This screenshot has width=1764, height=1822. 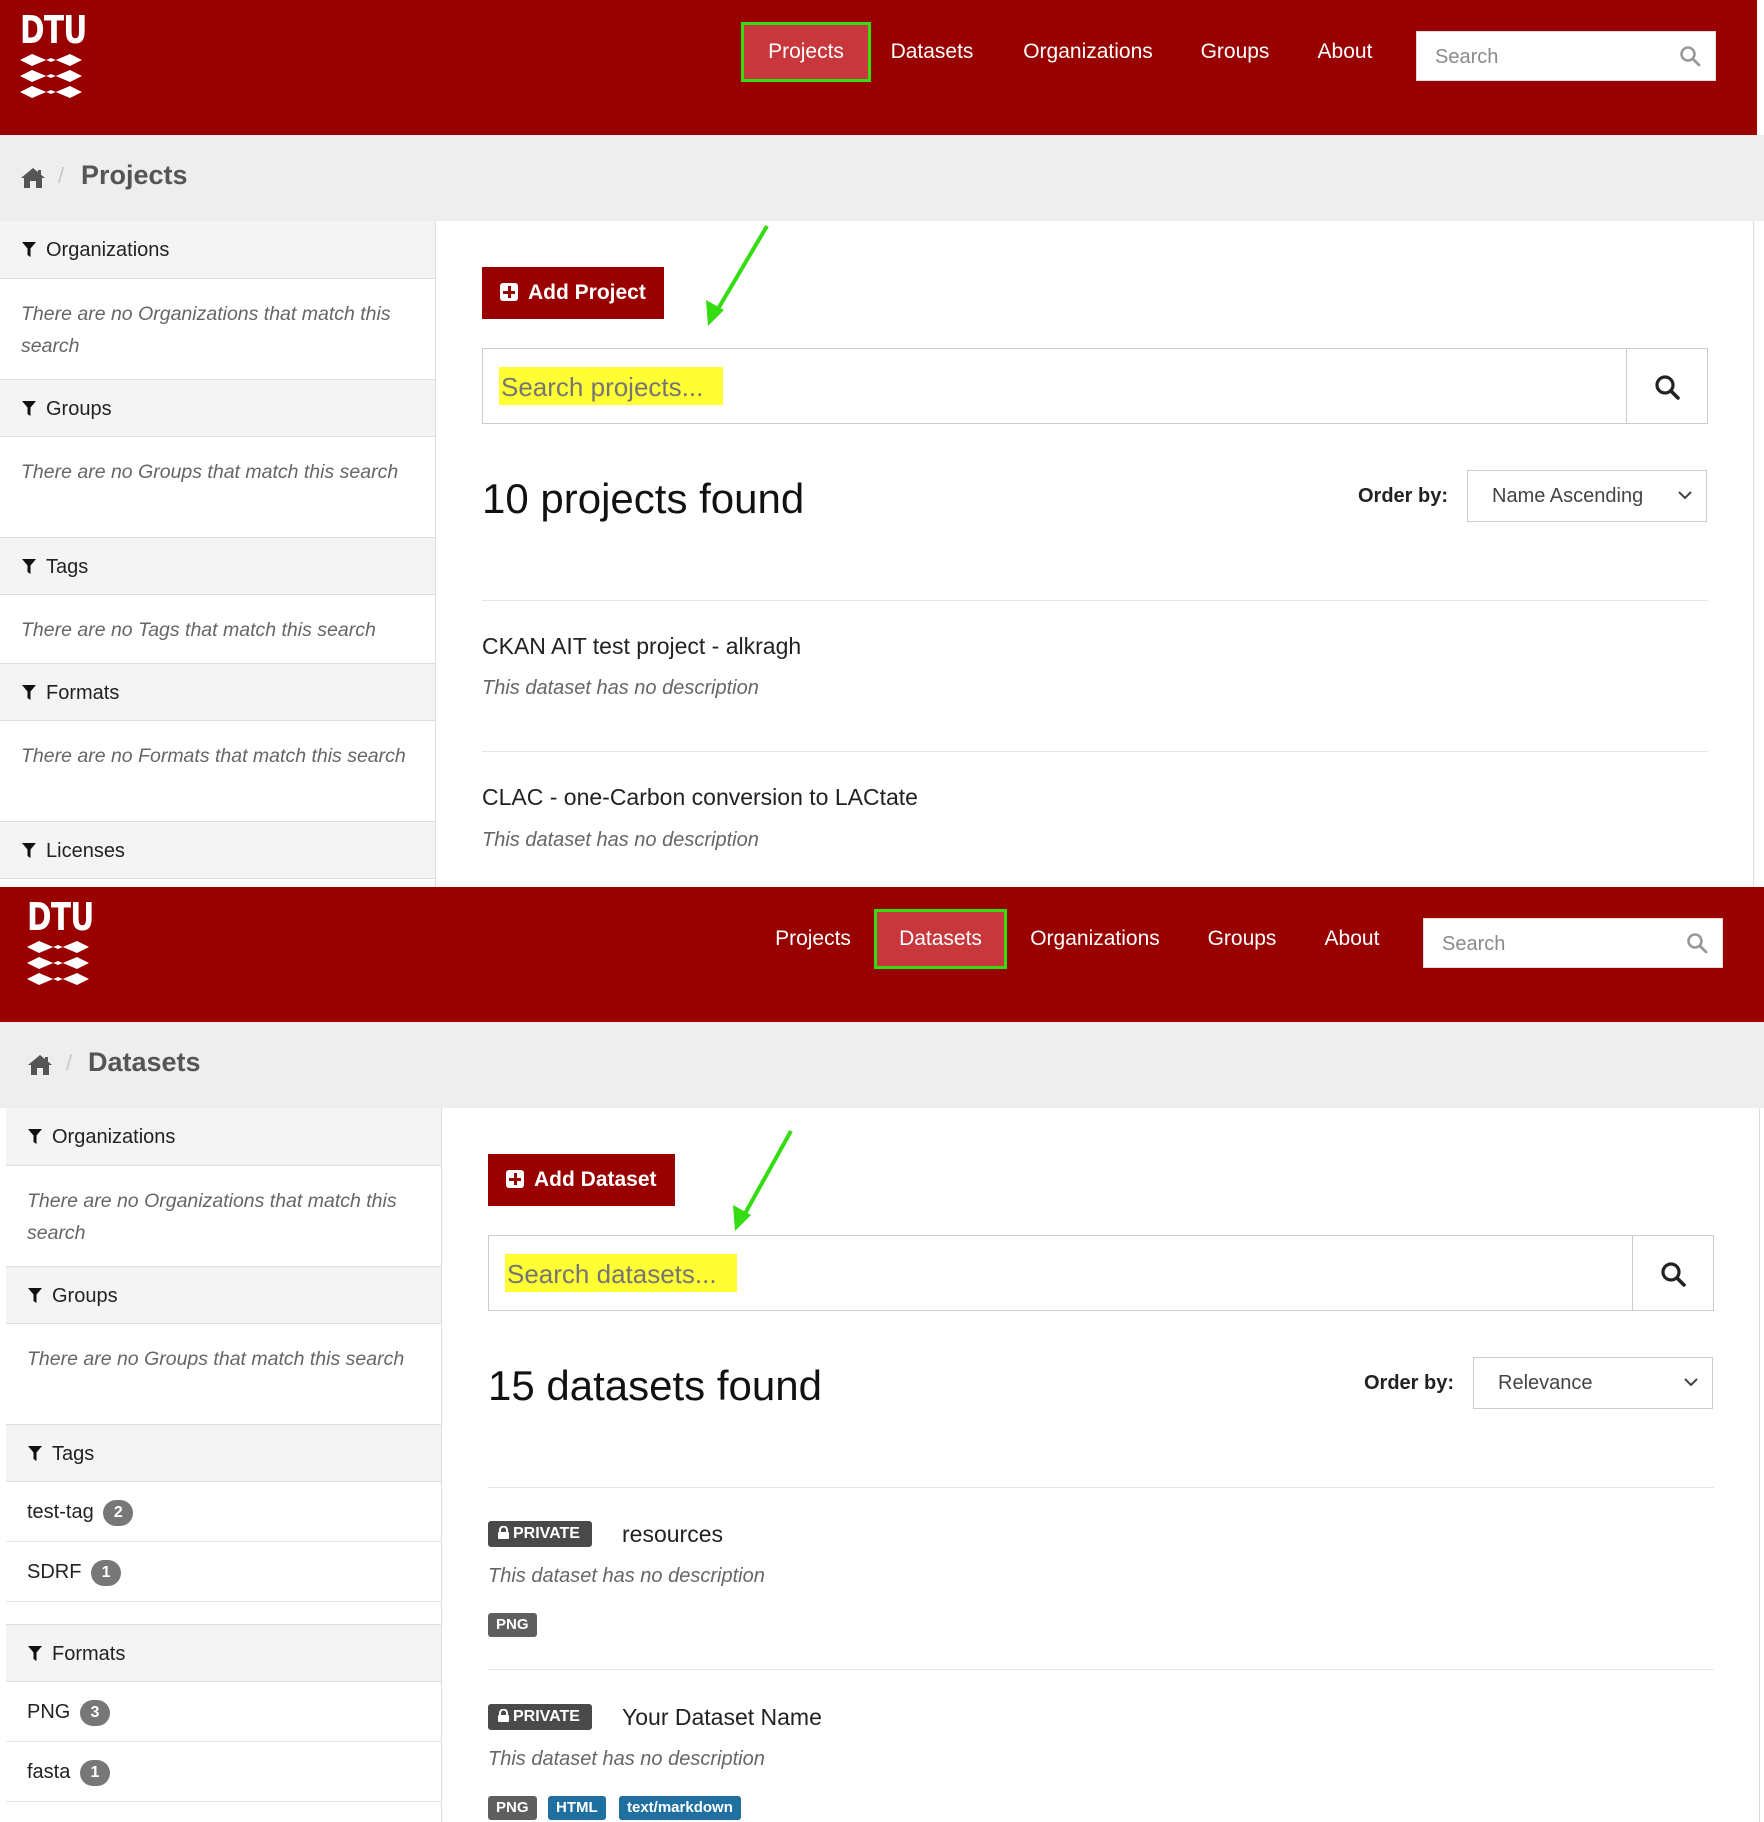 What do you see at coordinates (577, 1808) in the screenshot?
I see `format-badge: HTML` at bounding box center [577, 1808].